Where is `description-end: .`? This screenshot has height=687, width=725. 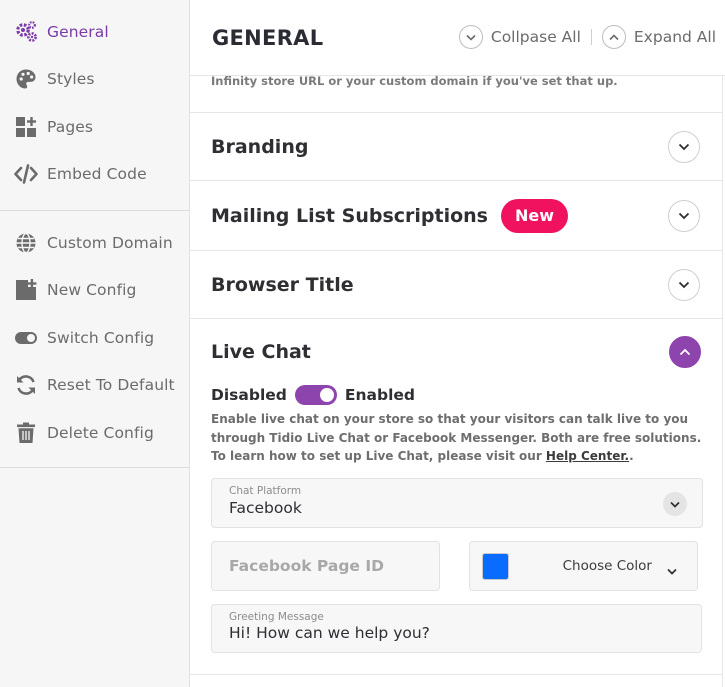
description-end: . is located at coordinates (631, 456).